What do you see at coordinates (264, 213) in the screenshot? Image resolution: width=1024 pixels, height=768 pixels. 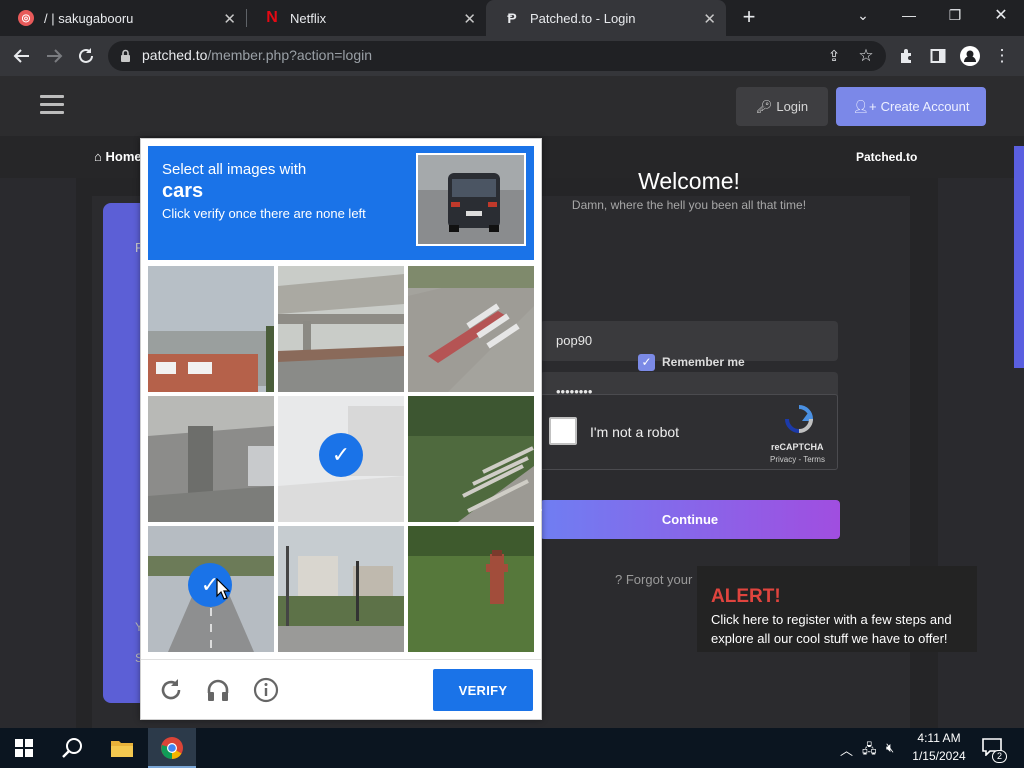 I see `captcha-instruction-line: Click verify once there are none left` at bounding box center [264, 213].